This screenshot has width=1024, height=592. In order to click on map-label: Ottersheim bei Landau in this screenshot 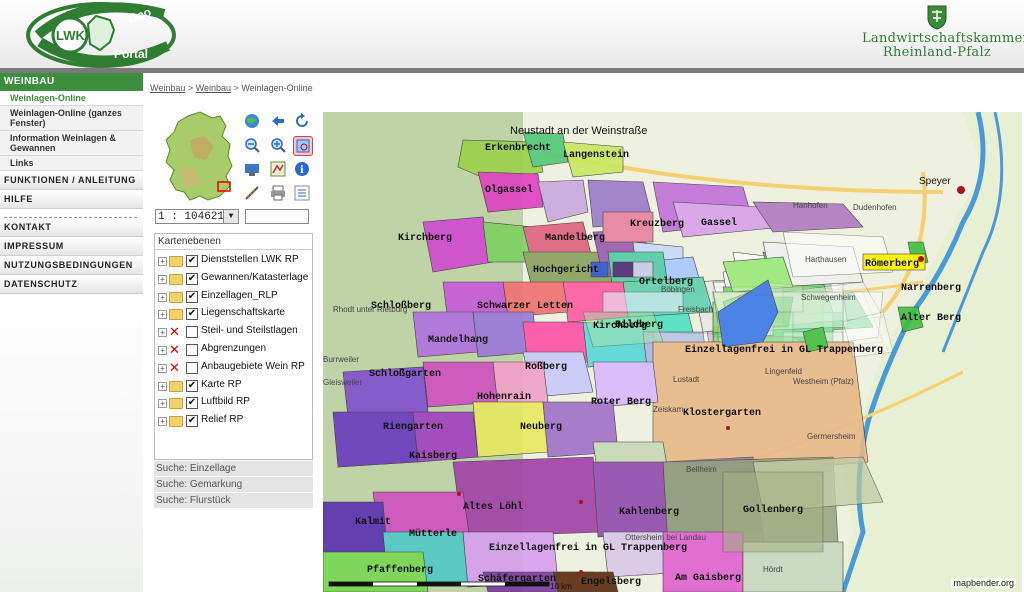, I will do `click(665, 537)`.